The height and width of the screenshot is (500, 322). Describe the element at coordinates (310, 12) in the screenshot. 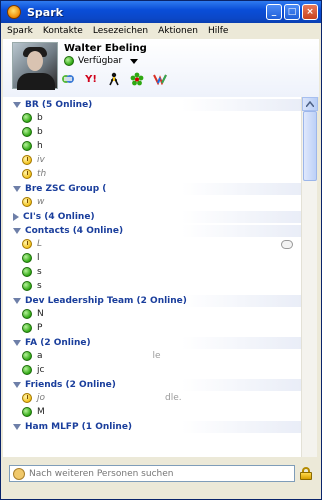

I see `close-button: ×` at that location.